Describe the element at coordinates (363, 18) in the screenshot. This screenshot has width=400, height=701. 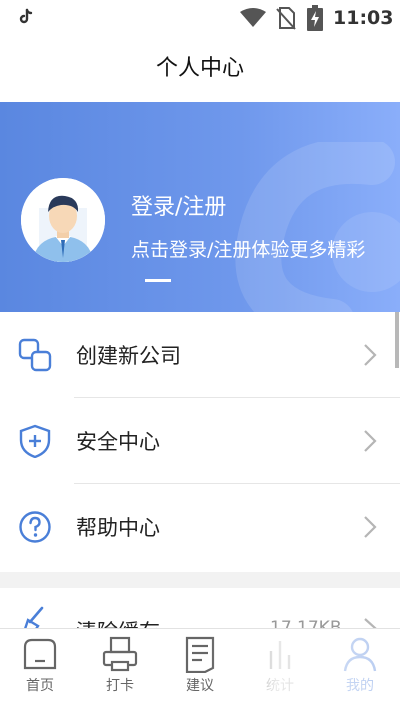
I see `status-time: 11:03` at that location.